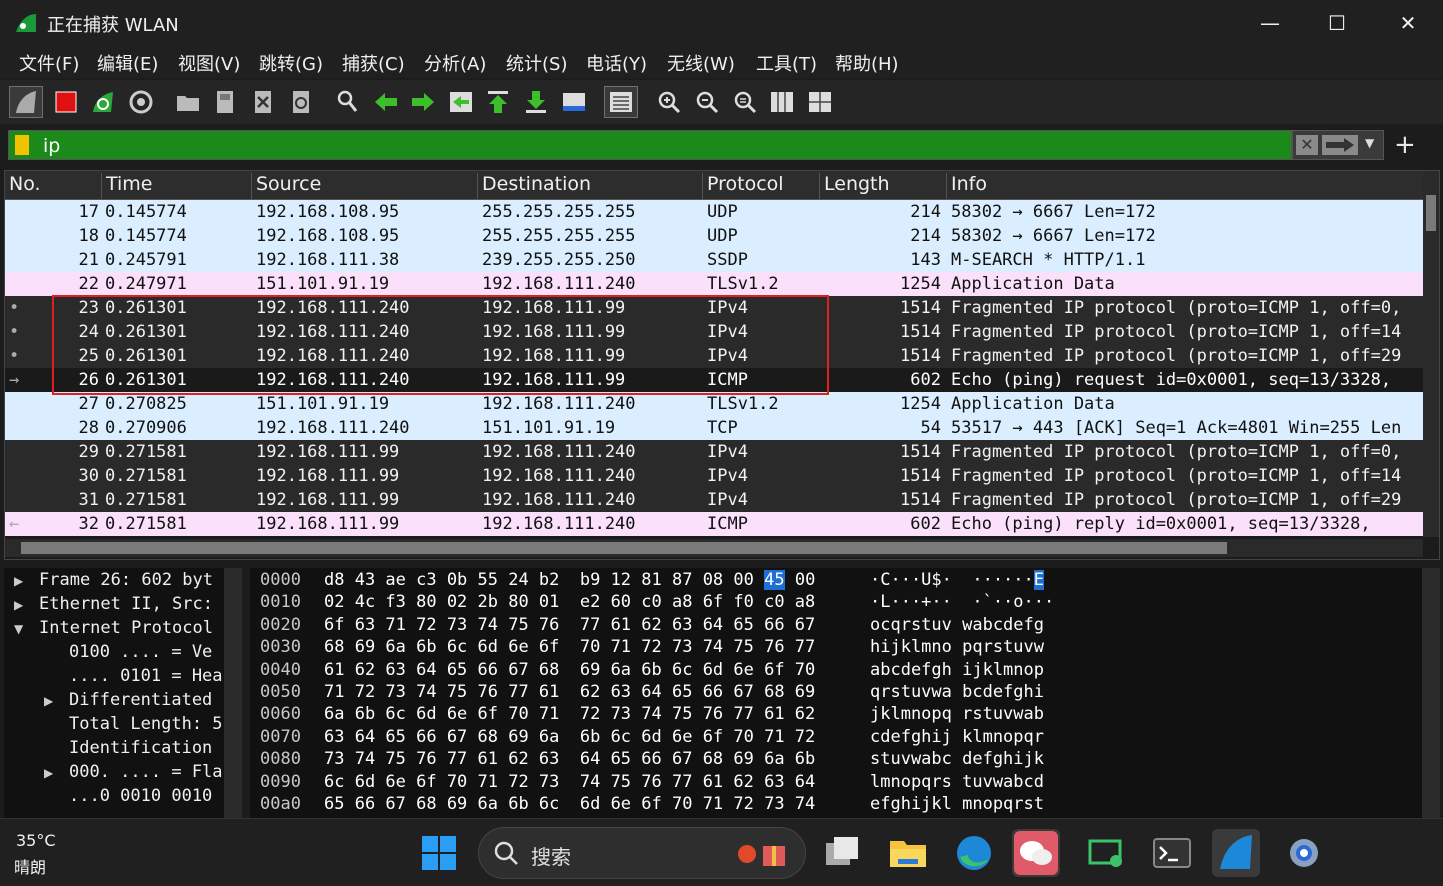  Describe the element at coordinates (974, 853) in the screenshot. I see `edge-browser-icon` at that location.